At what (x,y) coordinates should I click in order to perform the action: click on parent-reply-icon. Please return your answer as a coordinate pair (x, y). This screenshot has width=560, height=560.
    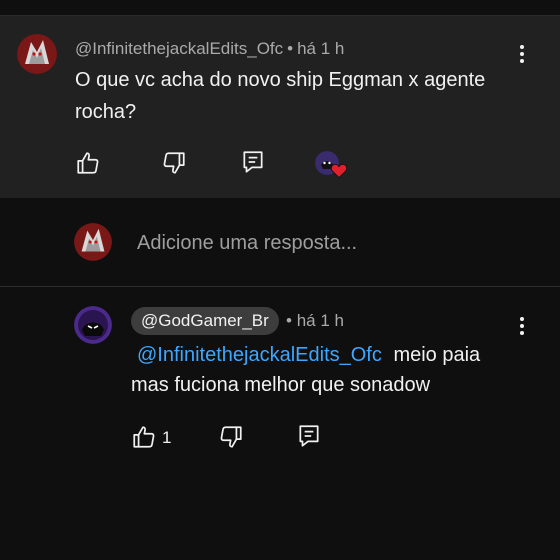
    Looking at the image, I should click on (253, 162).